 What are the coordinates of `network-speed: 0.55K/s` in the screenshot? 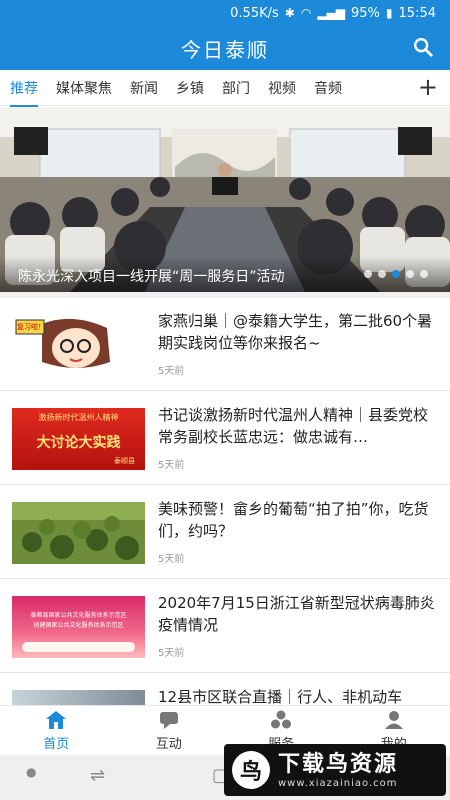 It's located at (254, 13).